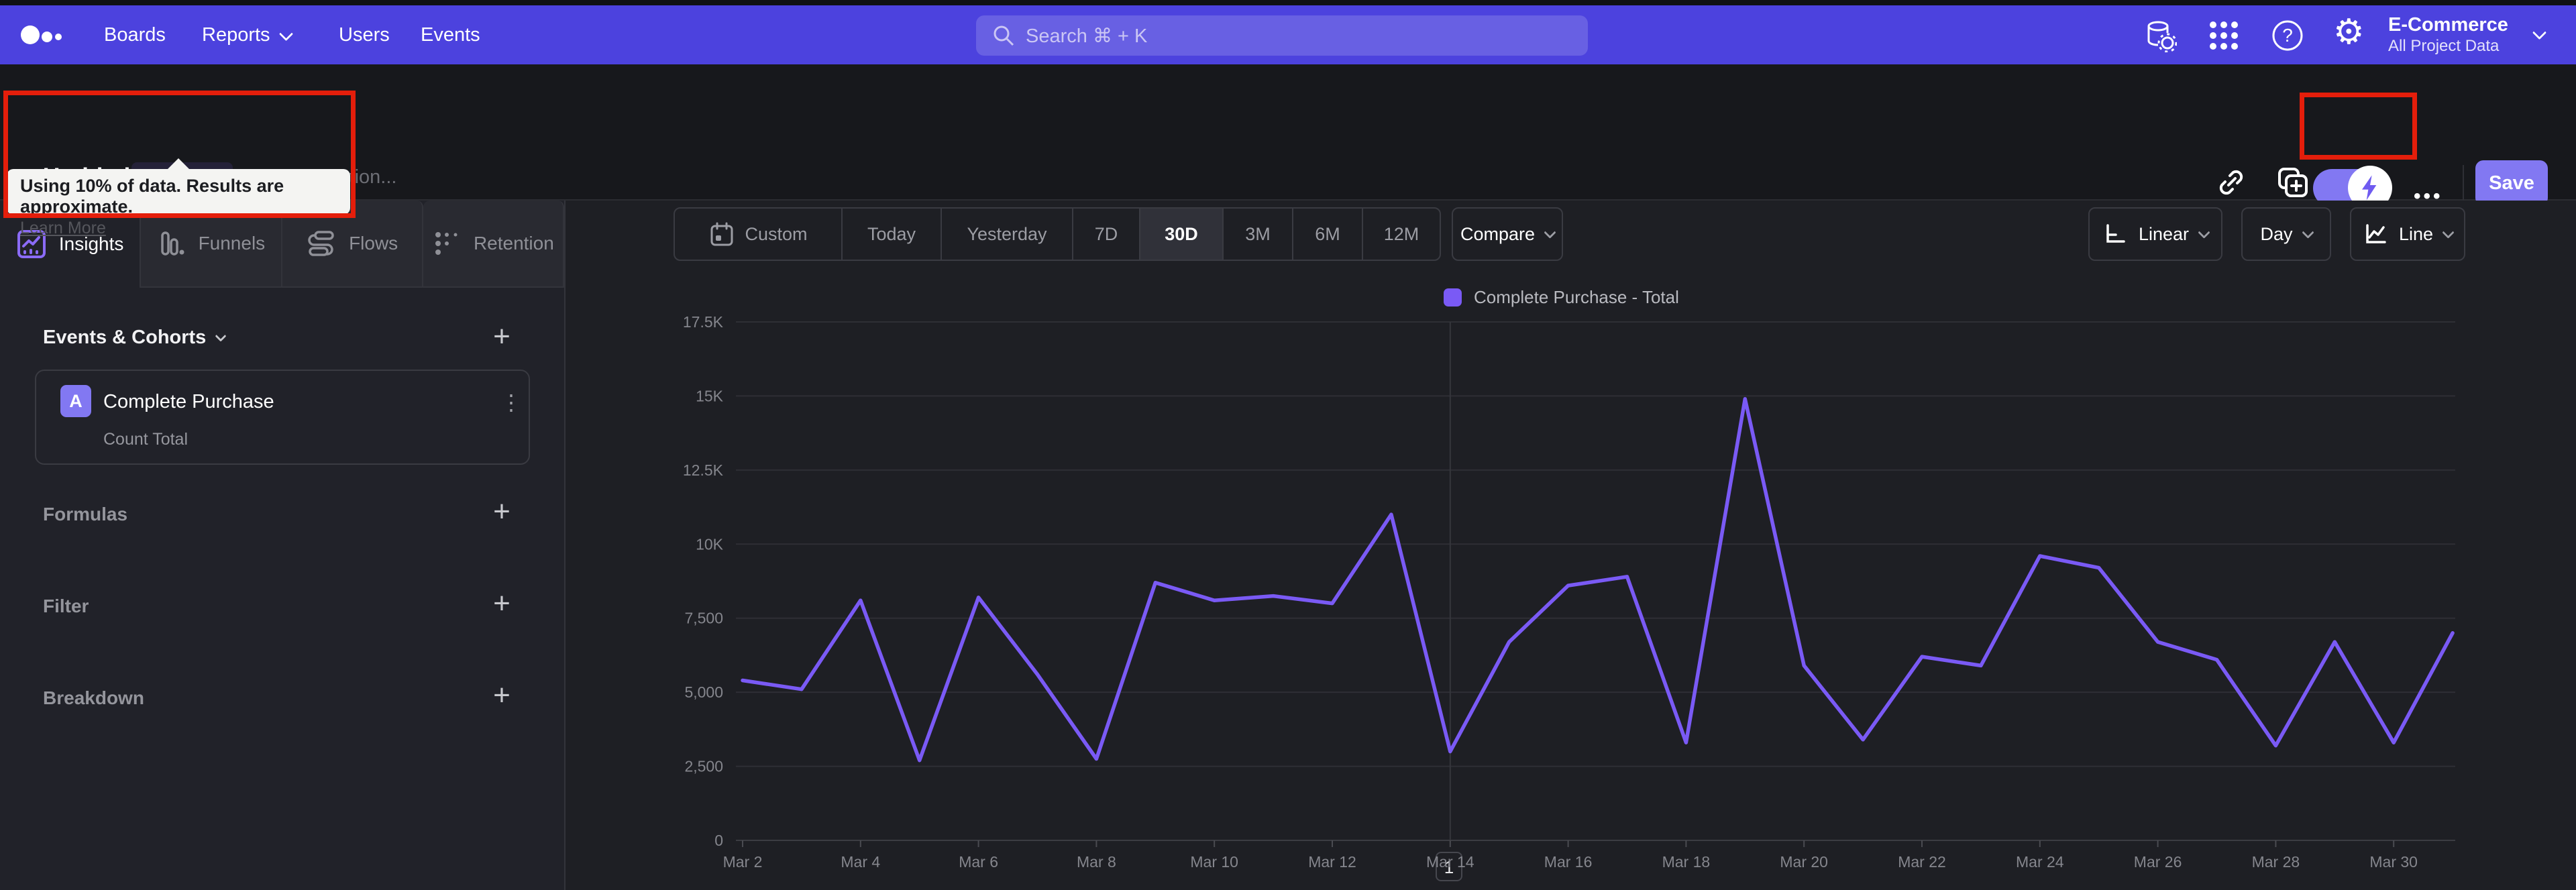 The width and height of the screenshot is (2576, 890). What do you see at coordinates (703, 470) in the screenshot?
I see `svg-text: 12.5K` at bounding box center [703, 470].